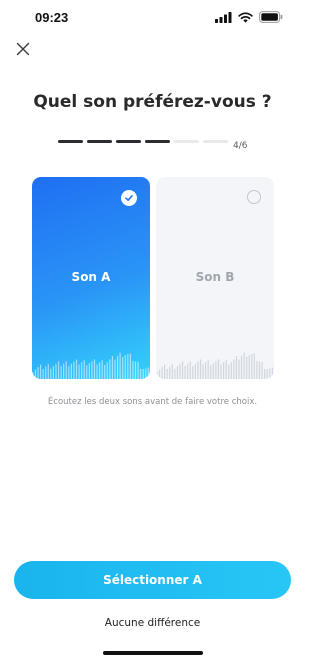  I want to click on close-button, so click(23, 49).